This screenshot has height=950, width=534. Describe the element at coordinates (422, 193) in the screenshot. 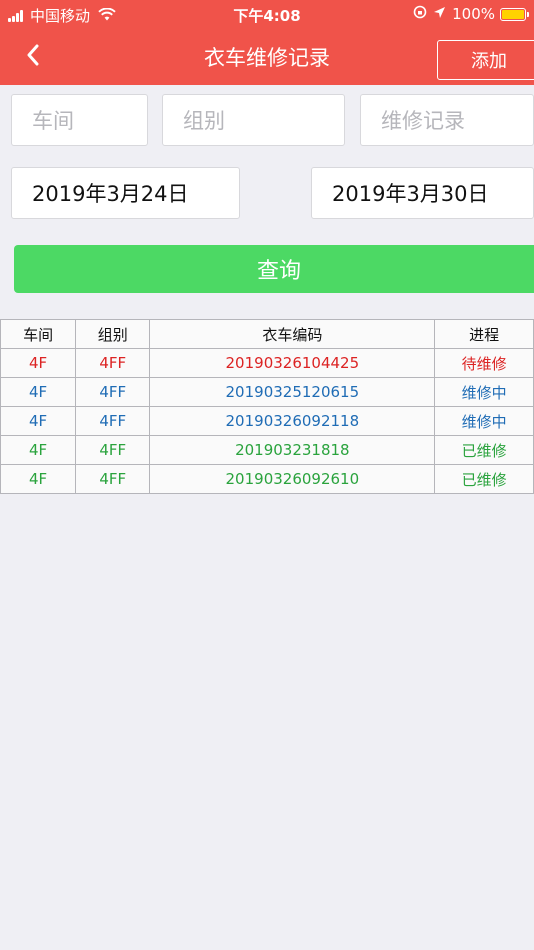

I see `end-date-field: 2019年3月30日` at that location.